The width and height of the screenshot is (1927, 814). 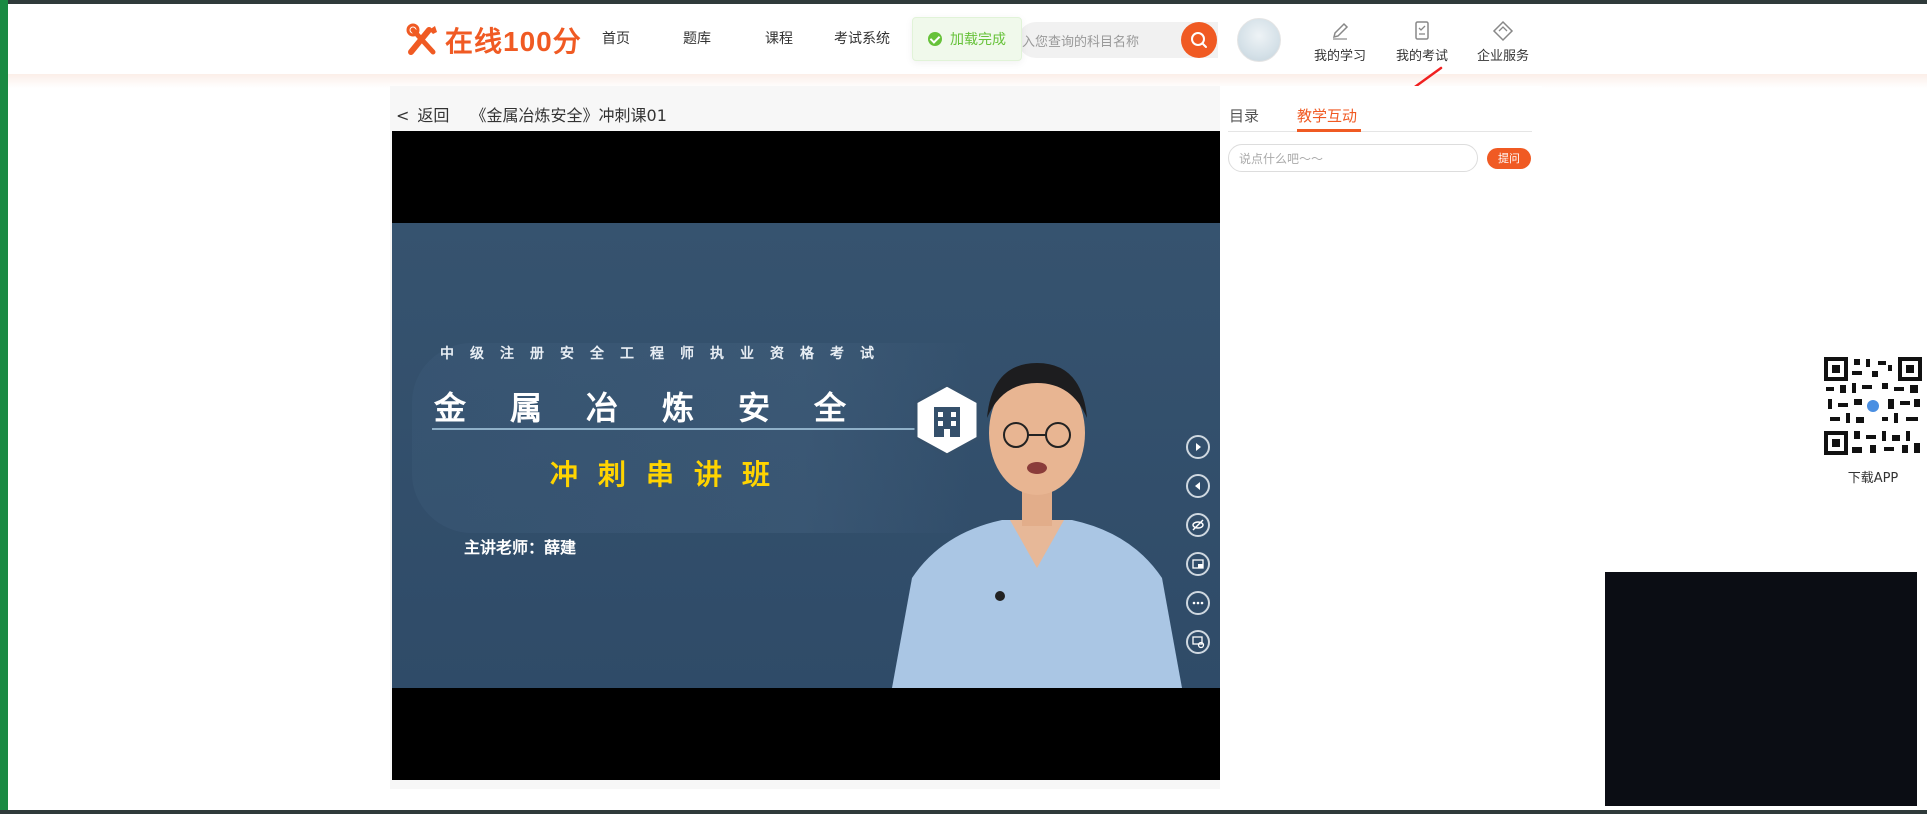 What do you see at coordinates (1509, 158) in the screenshot?
I see `ask-button: 提问` at bounding box center [1509, 158].